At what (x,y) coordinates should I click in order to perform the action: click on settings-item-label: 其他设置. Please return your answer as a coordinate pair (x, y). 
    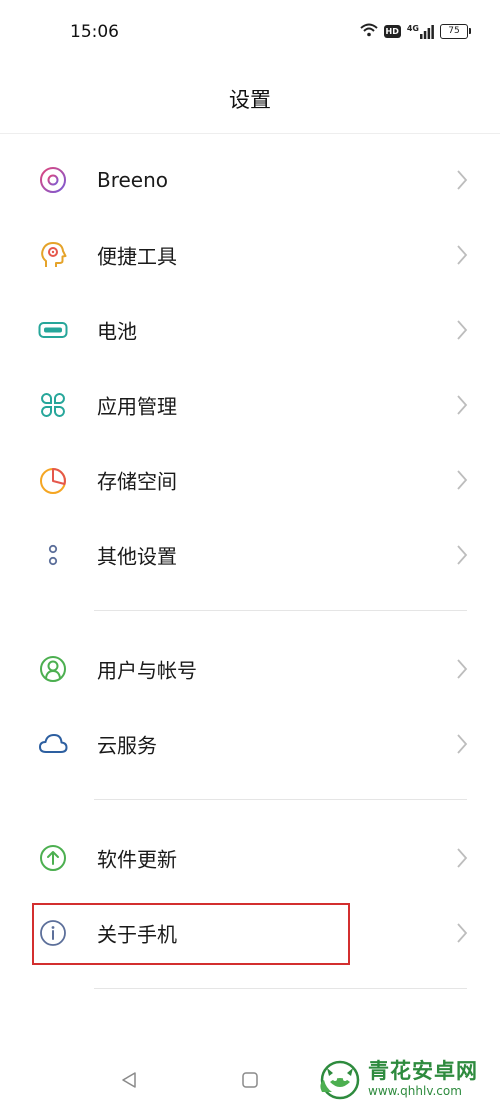
    Looking at the image, I should click on (137, 556).